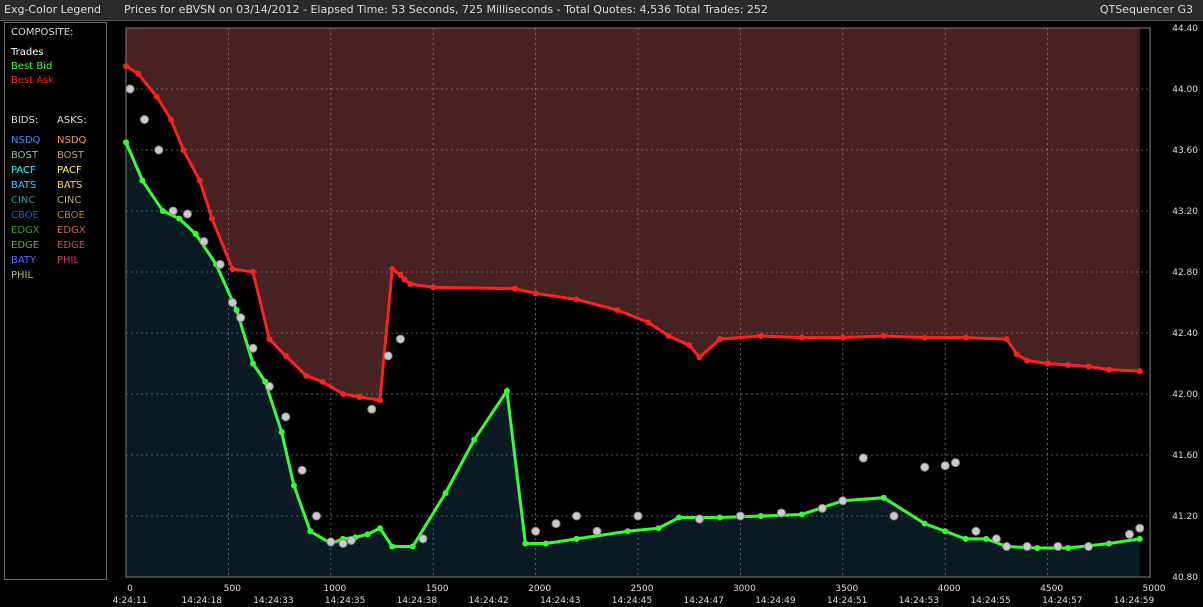  Describe the element at coordinates (1185, 334) in the screenshot. I see `y-tick-label-5: 42.40` at that location.